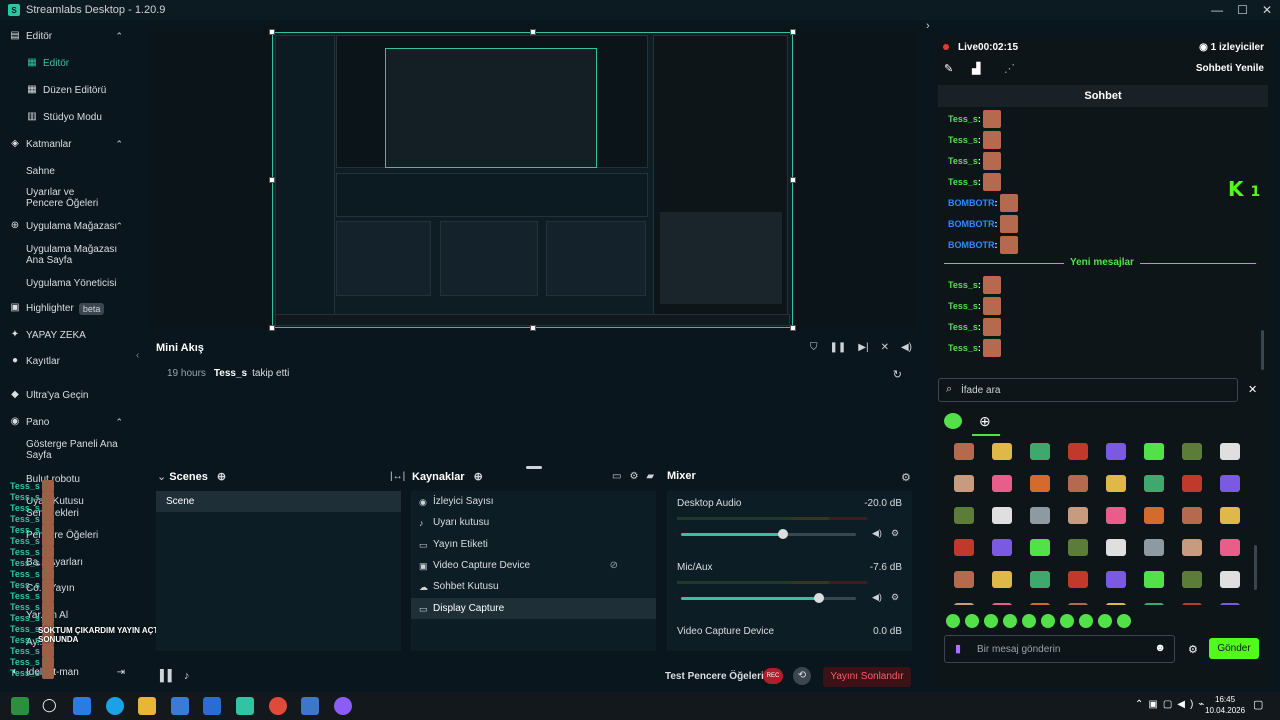 The width and height of the screenshot is (1280, 720). Describe the element at coordinates (867, 677) in the screenshot. I see `end-stream-button: Yayını Sonlandır` at that location.